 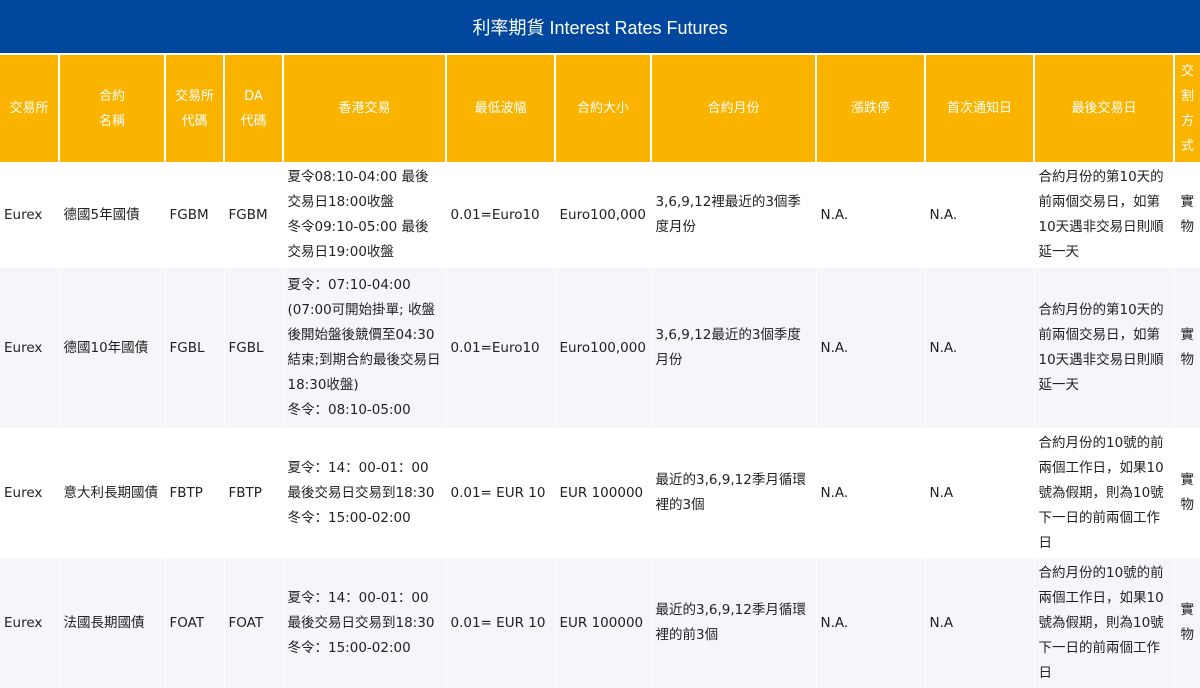 What do you see at coordinates (254, 215) in the screenshot?
I see `cell-da-code: FGBM` at bounding box center [254, 215].